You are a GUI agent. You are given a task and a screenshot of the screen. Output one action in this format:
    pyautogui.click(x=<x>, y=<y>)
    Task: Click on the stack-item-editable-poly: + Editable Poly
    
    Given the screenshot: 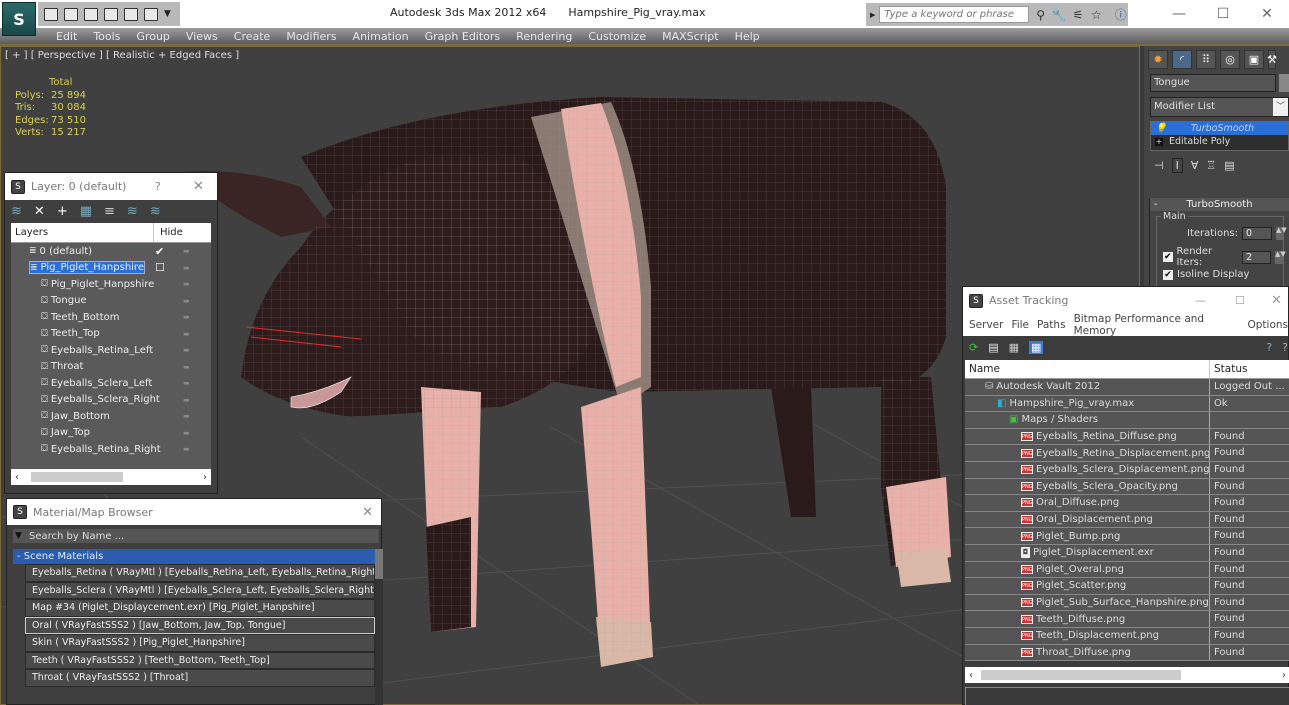 What is the action you would take?
    pyautogui.click(x=1219, y=141)
    